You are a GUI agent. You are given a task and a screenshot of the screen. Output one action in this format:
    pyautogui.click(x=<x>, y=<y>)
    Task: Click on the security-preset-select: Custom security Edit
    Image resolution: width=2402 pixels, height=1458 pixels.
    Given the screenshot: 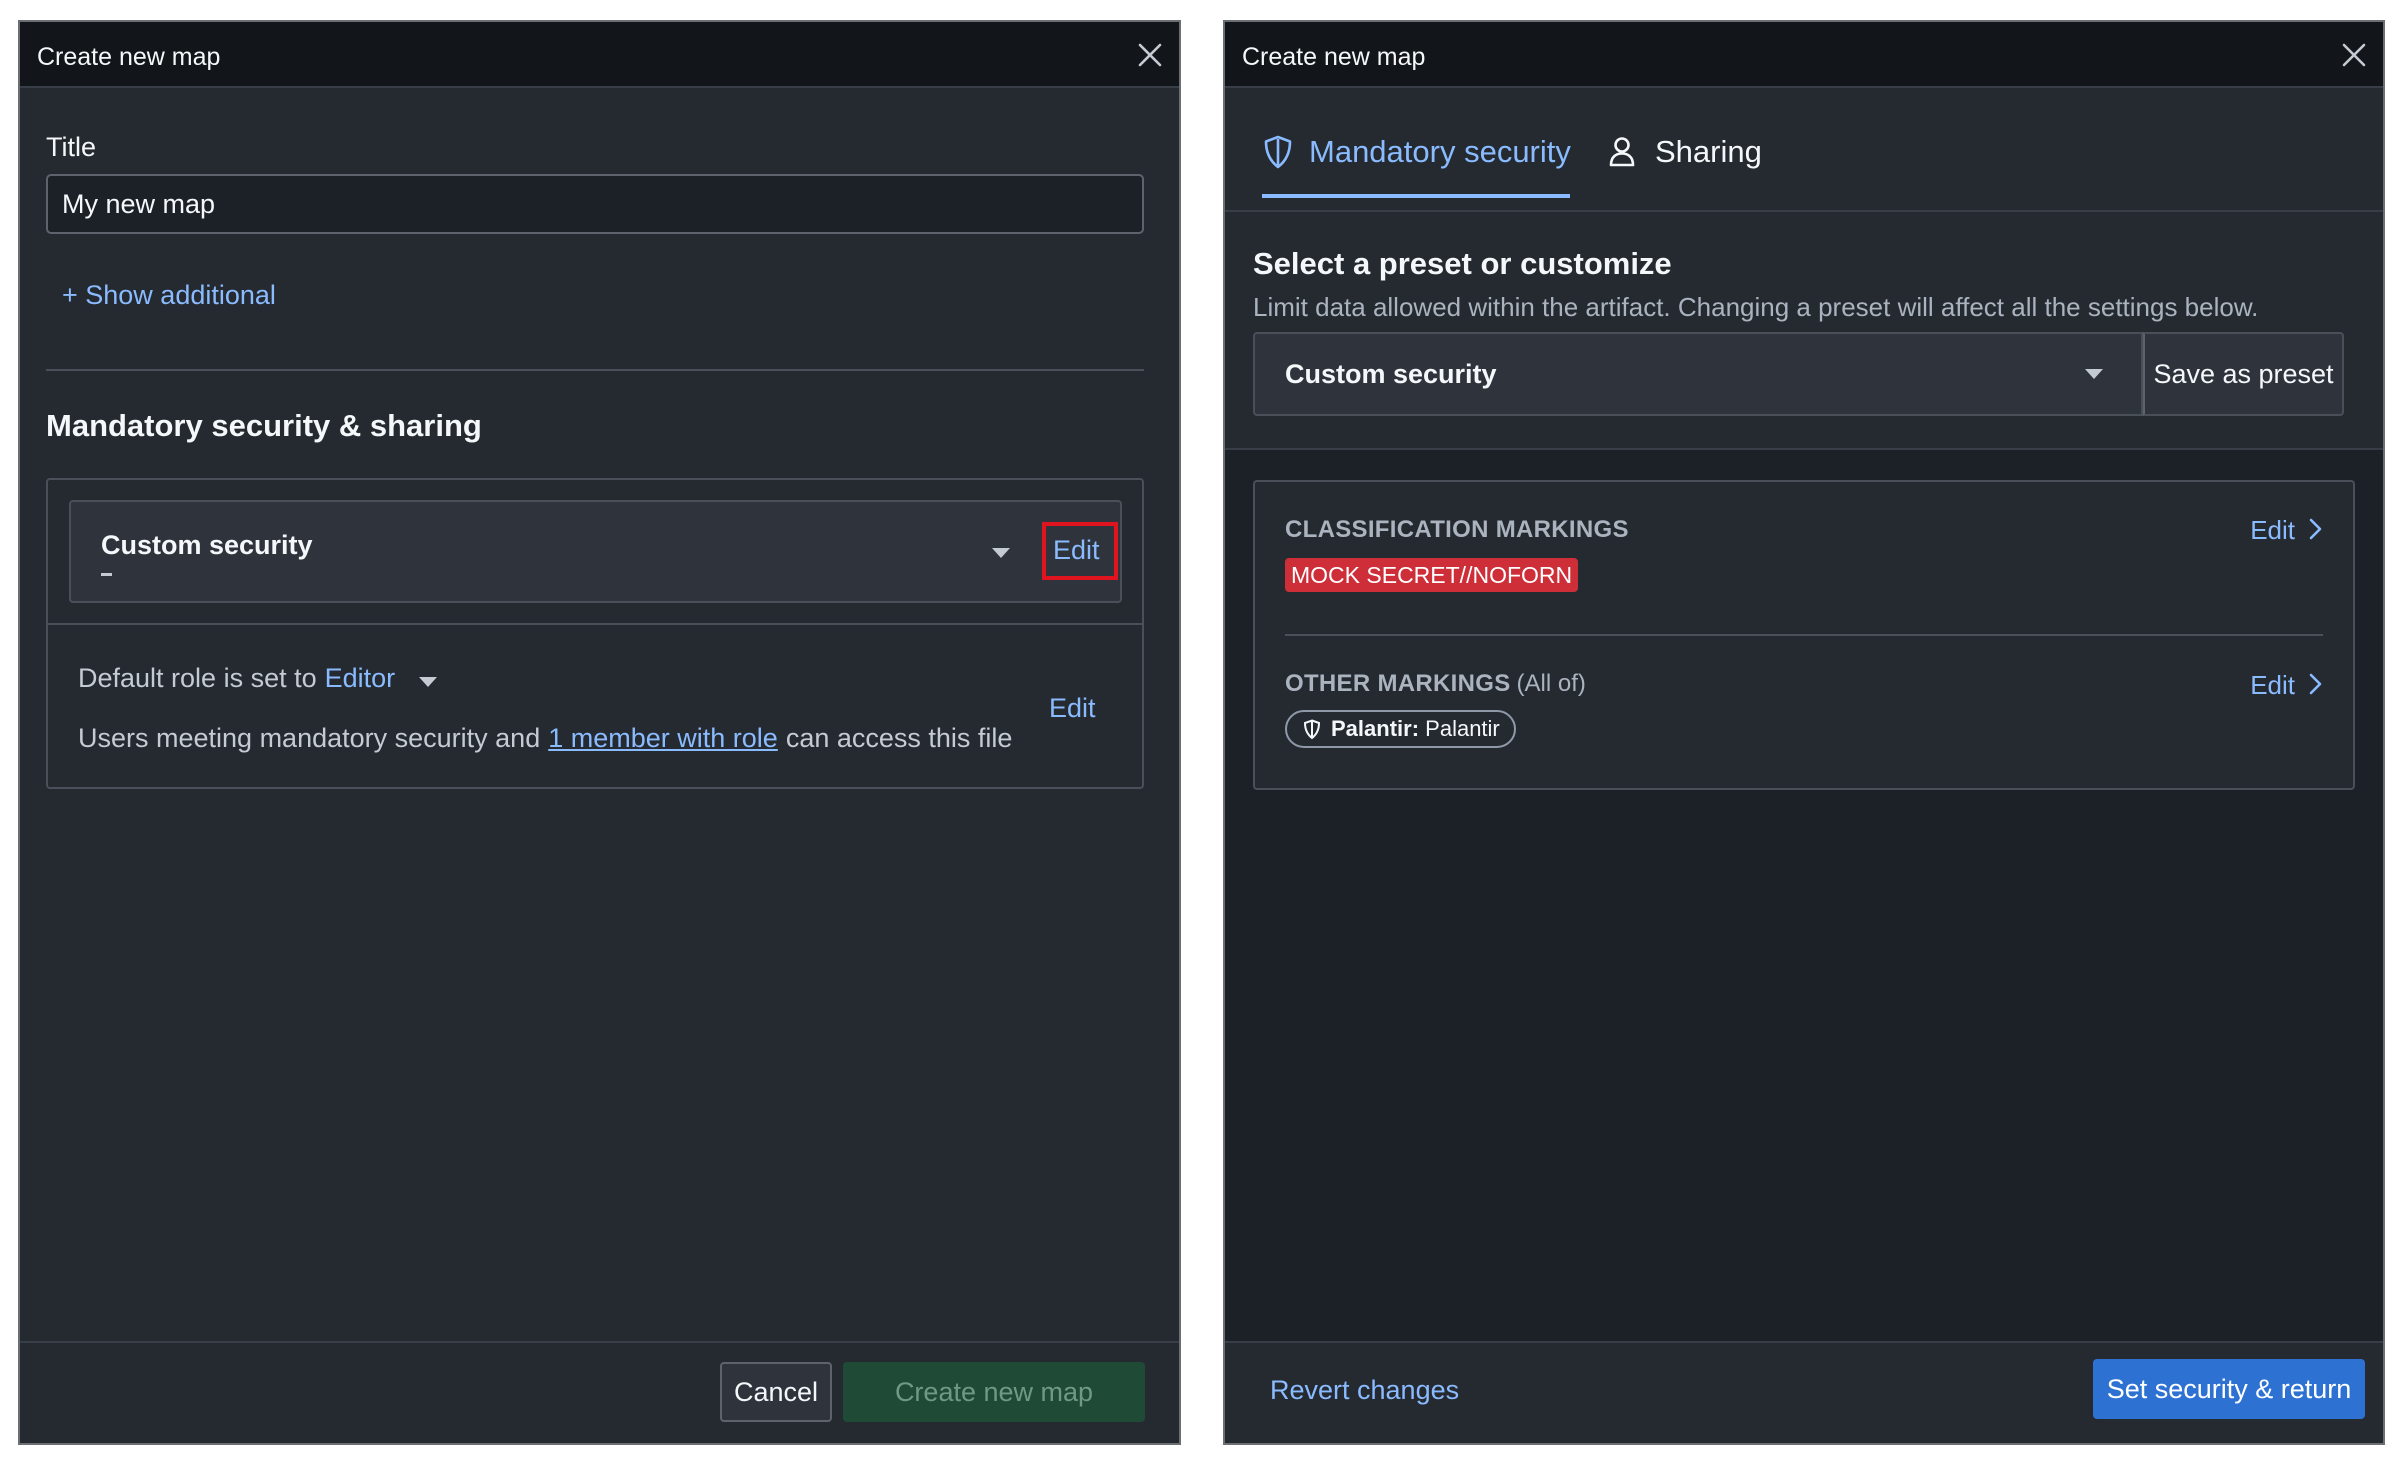 What is the action you would take?
    pyautogui.click(x=595, y=551)
    